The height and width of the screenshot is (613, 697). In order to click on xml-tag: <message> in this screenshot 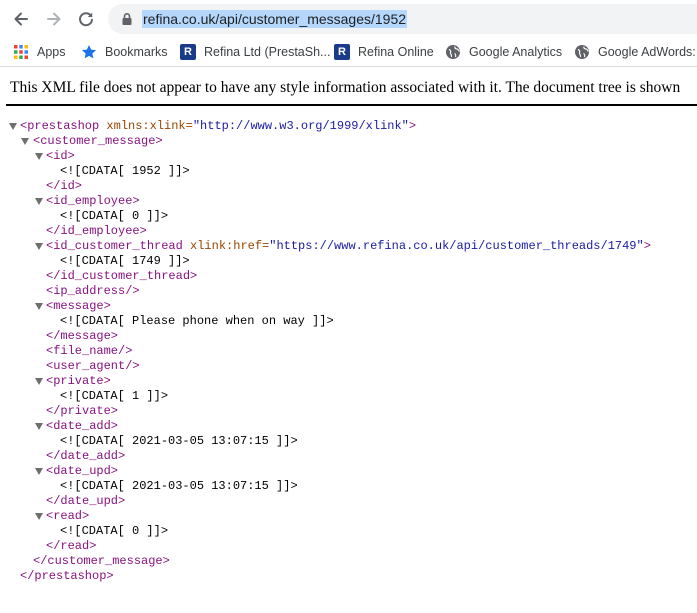, I will do `click(78, 306)`.